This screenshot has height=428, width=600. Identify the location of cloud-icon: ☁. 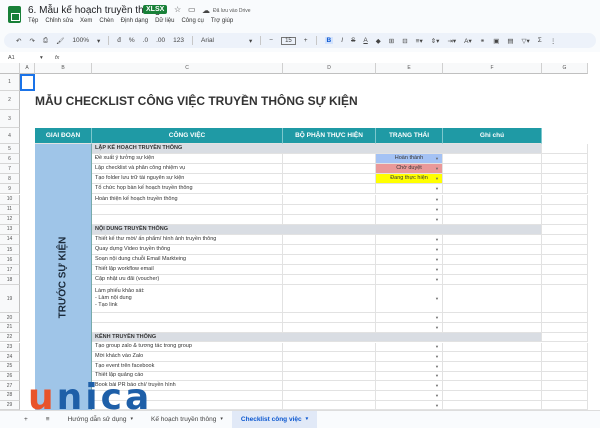
(206, 10).